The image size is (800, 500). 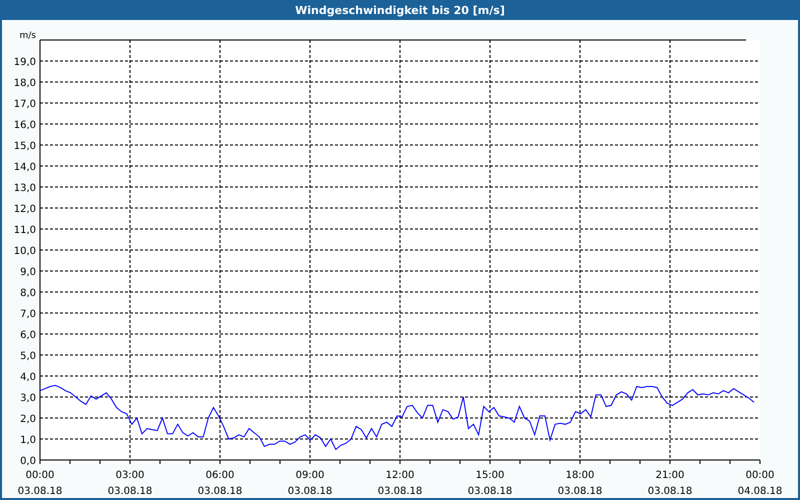 What do you see at coordinates (28, 314) in the screenshot?
I see `y-tick-label: 7,0` at bounding box center [28, 314].